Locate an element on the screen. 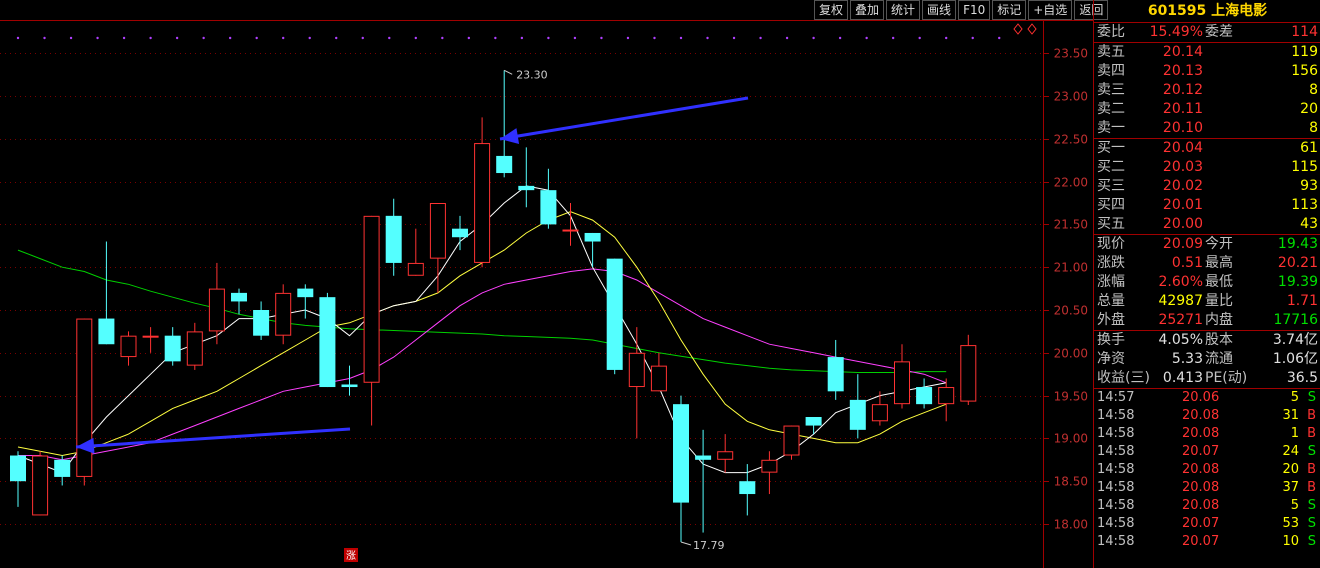 This screenshot has width=1320, height=568. bid-price: 20.03 is located at coordinates (1182, 167).